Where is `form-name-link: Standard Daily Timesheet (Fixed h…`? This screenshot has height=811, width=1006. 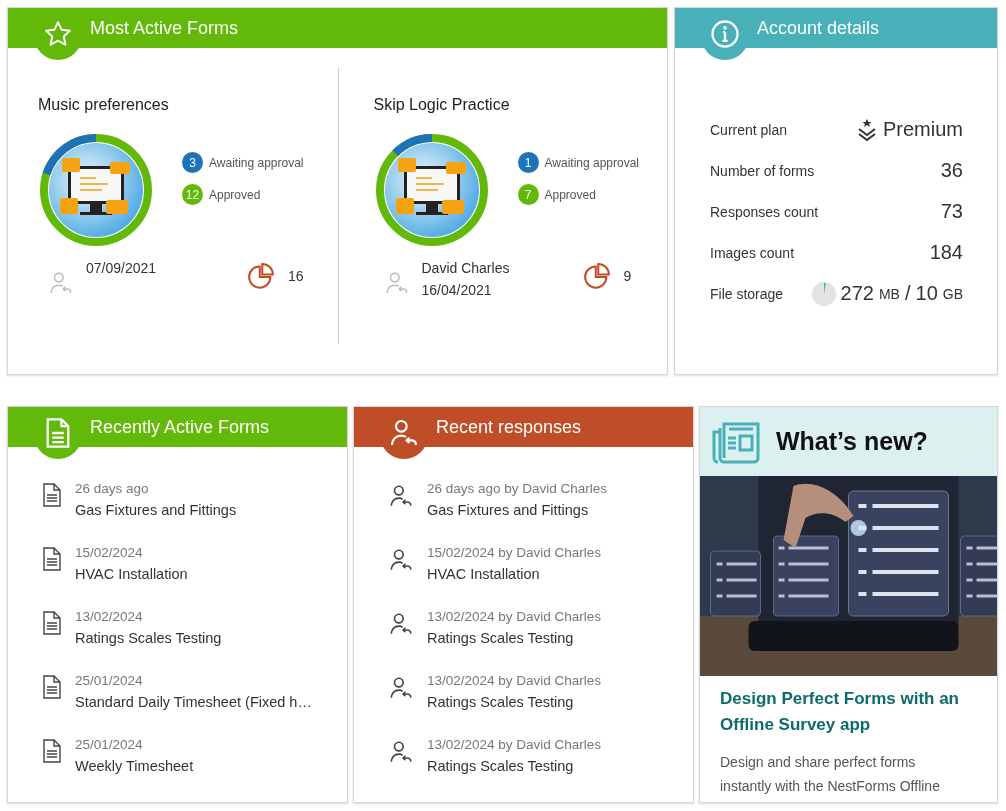
form-name-link: Standard Daily Timesheet (Fixed h… is located at coordinates (193, 702).